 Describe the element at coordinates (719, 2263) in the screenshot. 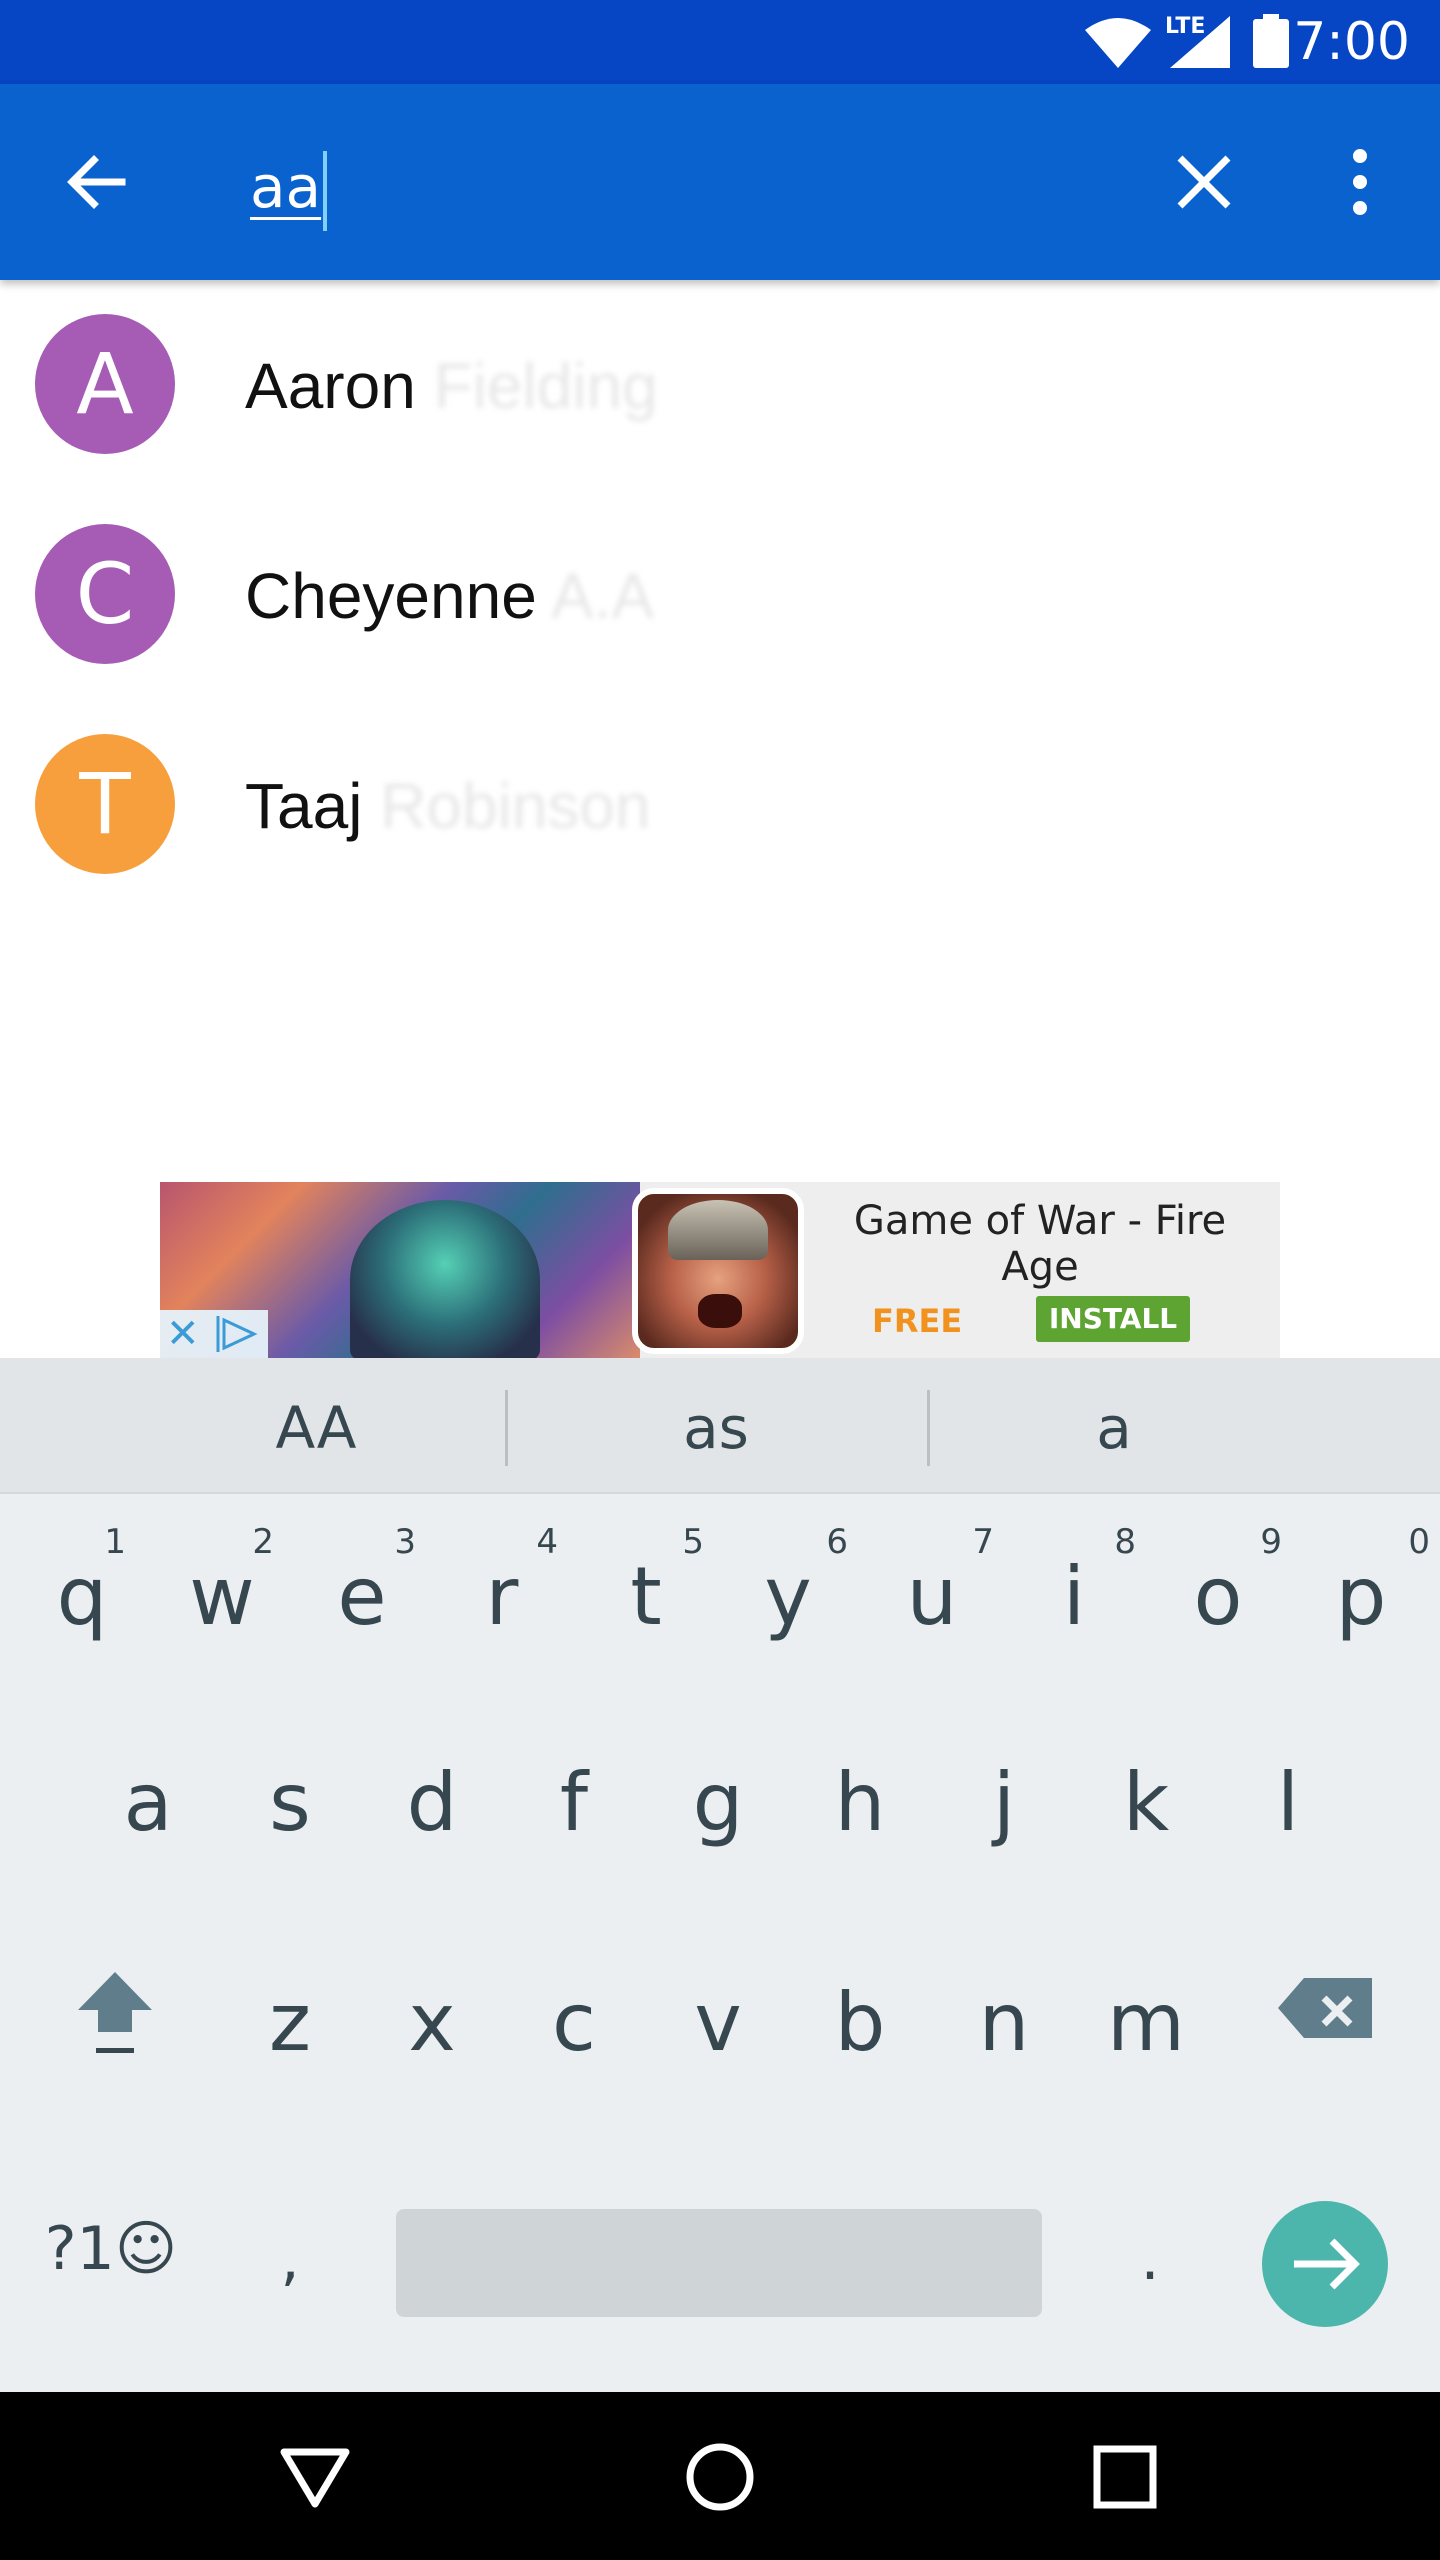

I see `space-bar` at that location.